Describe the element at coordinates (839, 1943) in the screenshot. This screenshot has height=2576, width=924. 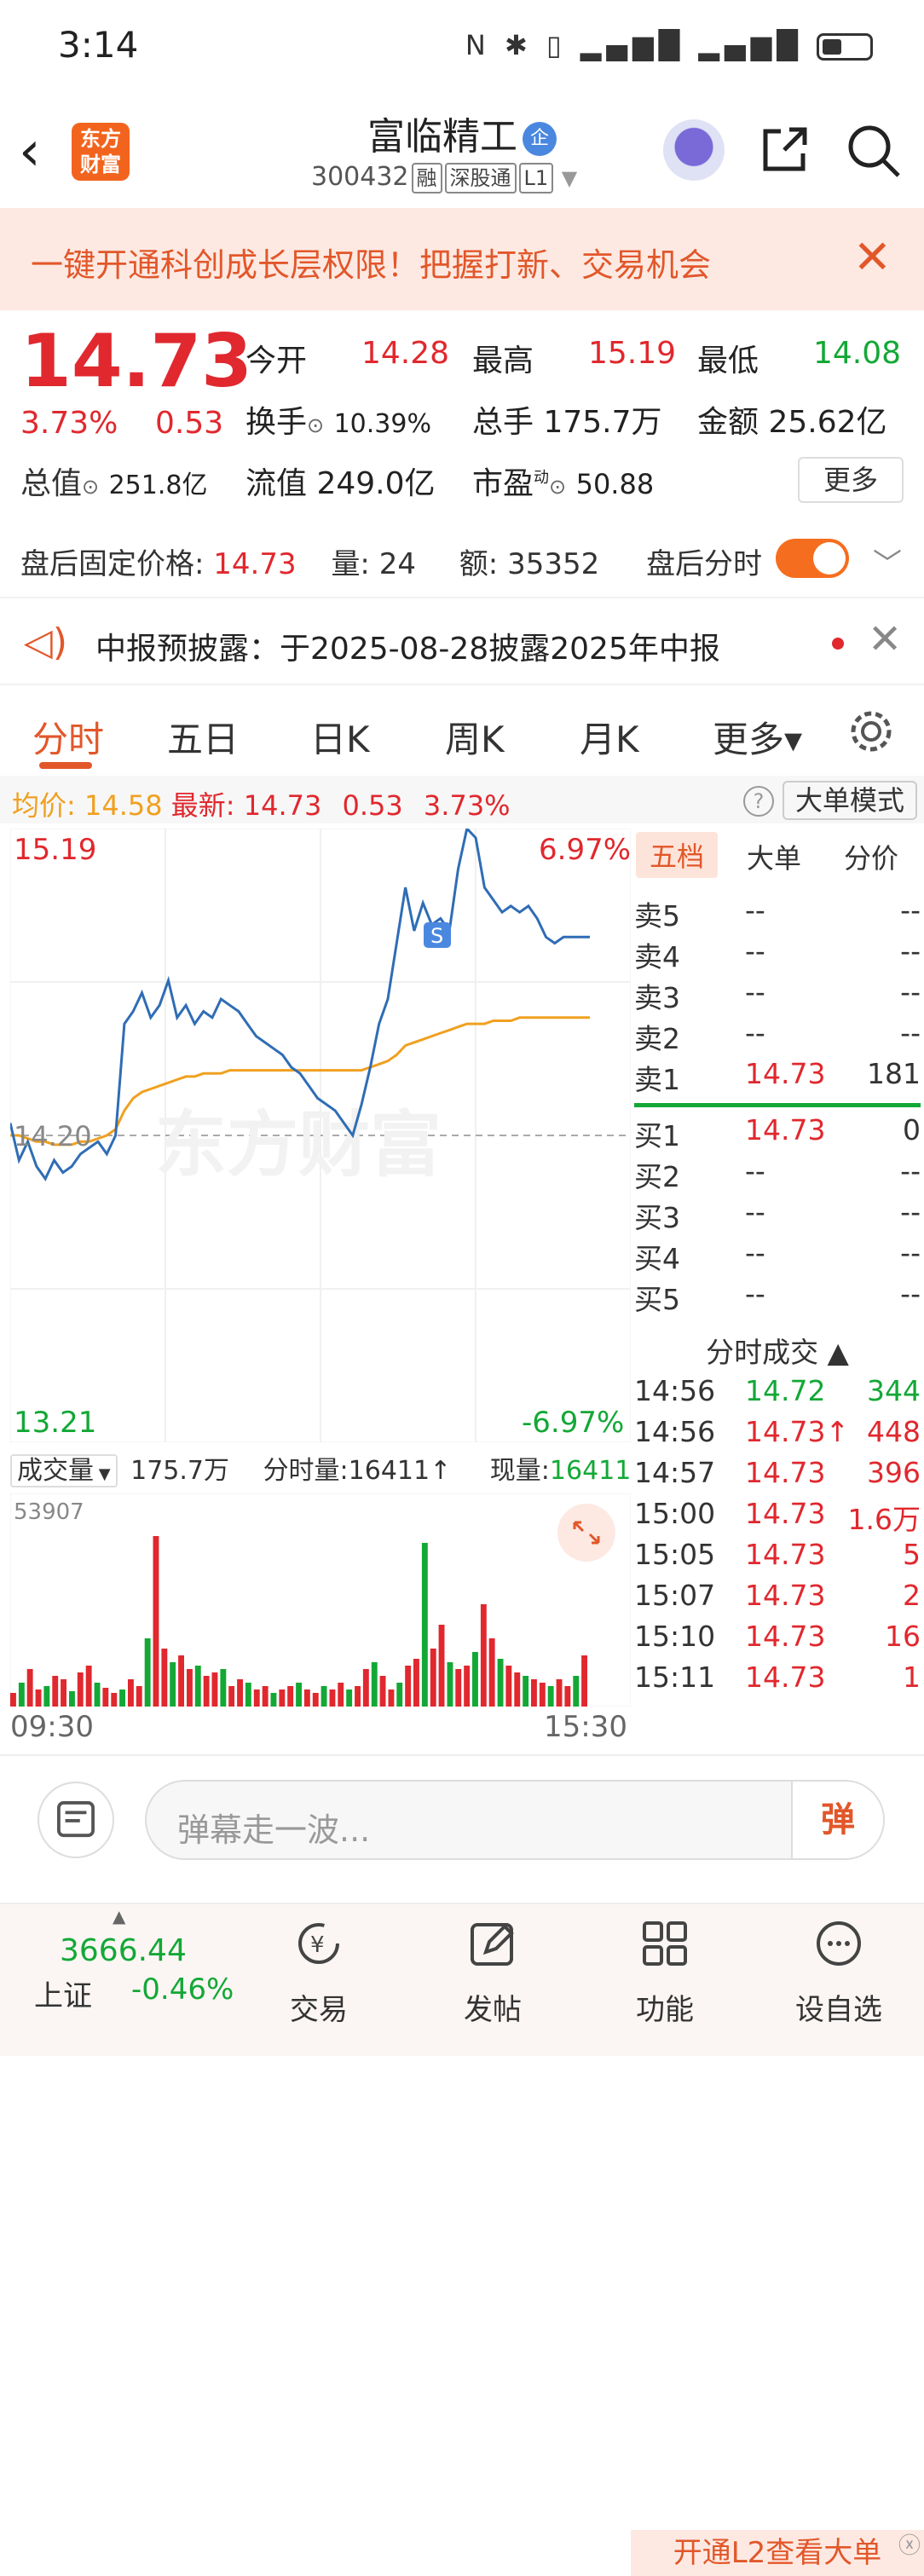
I see `more-circle-icon` at that location.